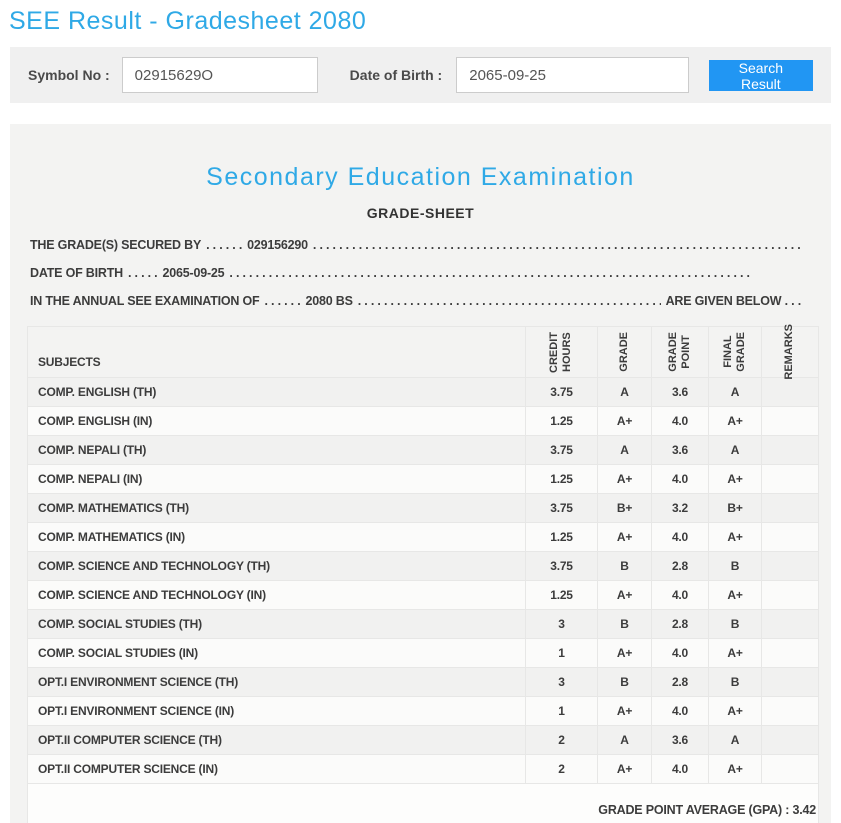 The width and height of the screenshot is (841, 823). Describe the element at coordinates (423, 653) in the screenshot. I see `table-row: COMP. SOCIAL STUDIES (IN) 1 A+ 4.0 A+` at that location.